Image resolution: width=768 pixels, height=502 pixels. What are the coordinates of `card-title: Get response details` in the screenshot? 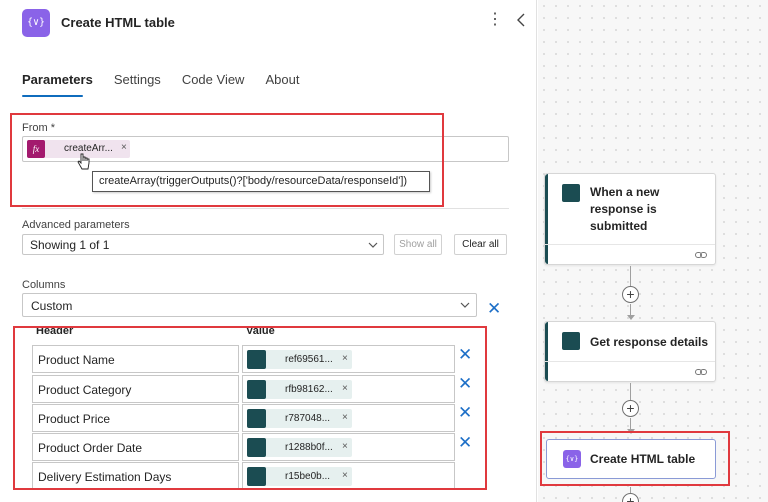 It's located at (649, 342).